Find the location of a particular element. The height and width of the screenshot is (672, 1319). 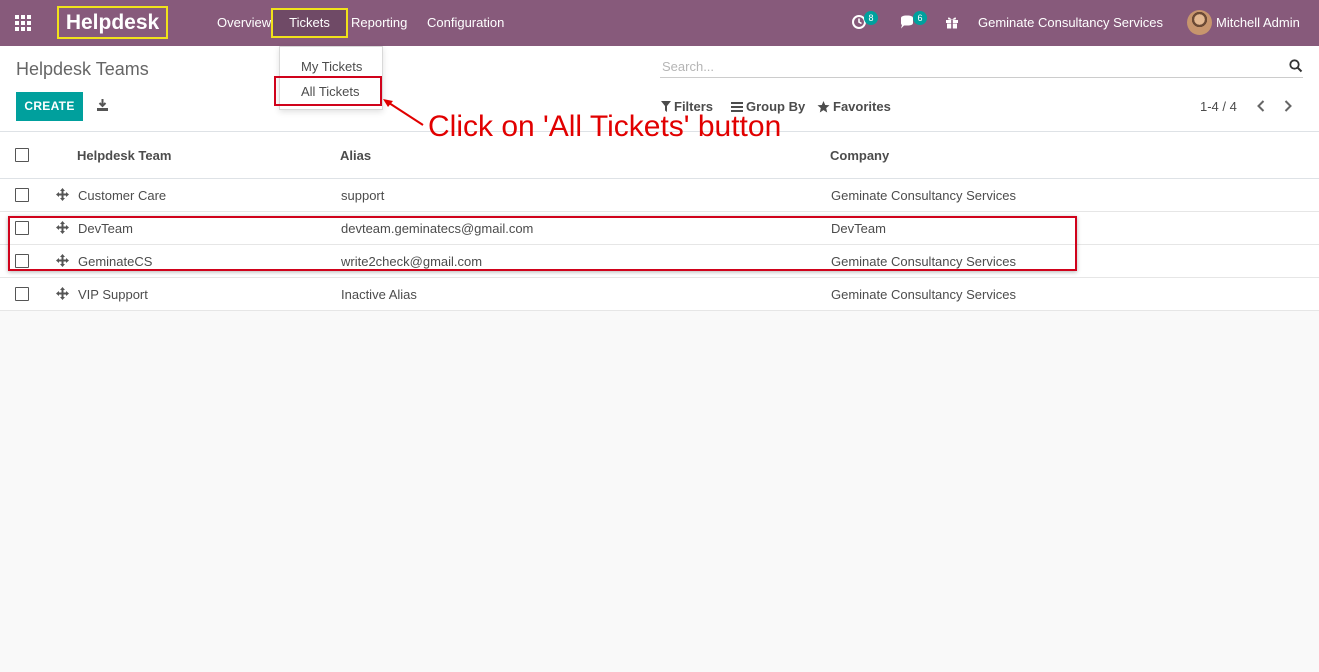

column-header-team: Helpdesk Team is located at coordinates (124, 155).